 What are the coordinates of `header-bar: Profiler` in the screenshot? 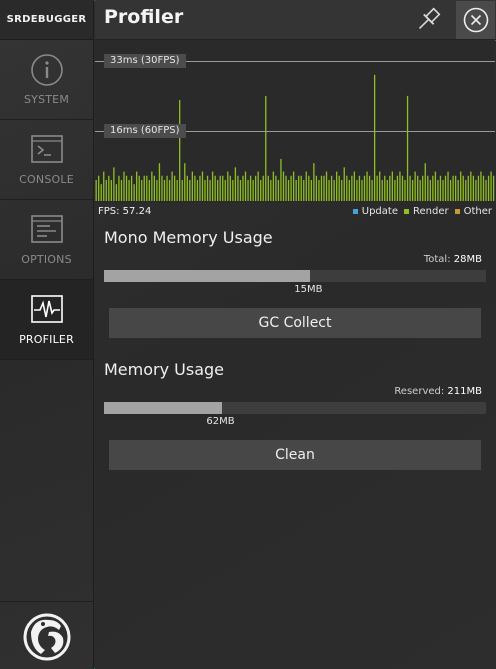 It's located at (295, 20).